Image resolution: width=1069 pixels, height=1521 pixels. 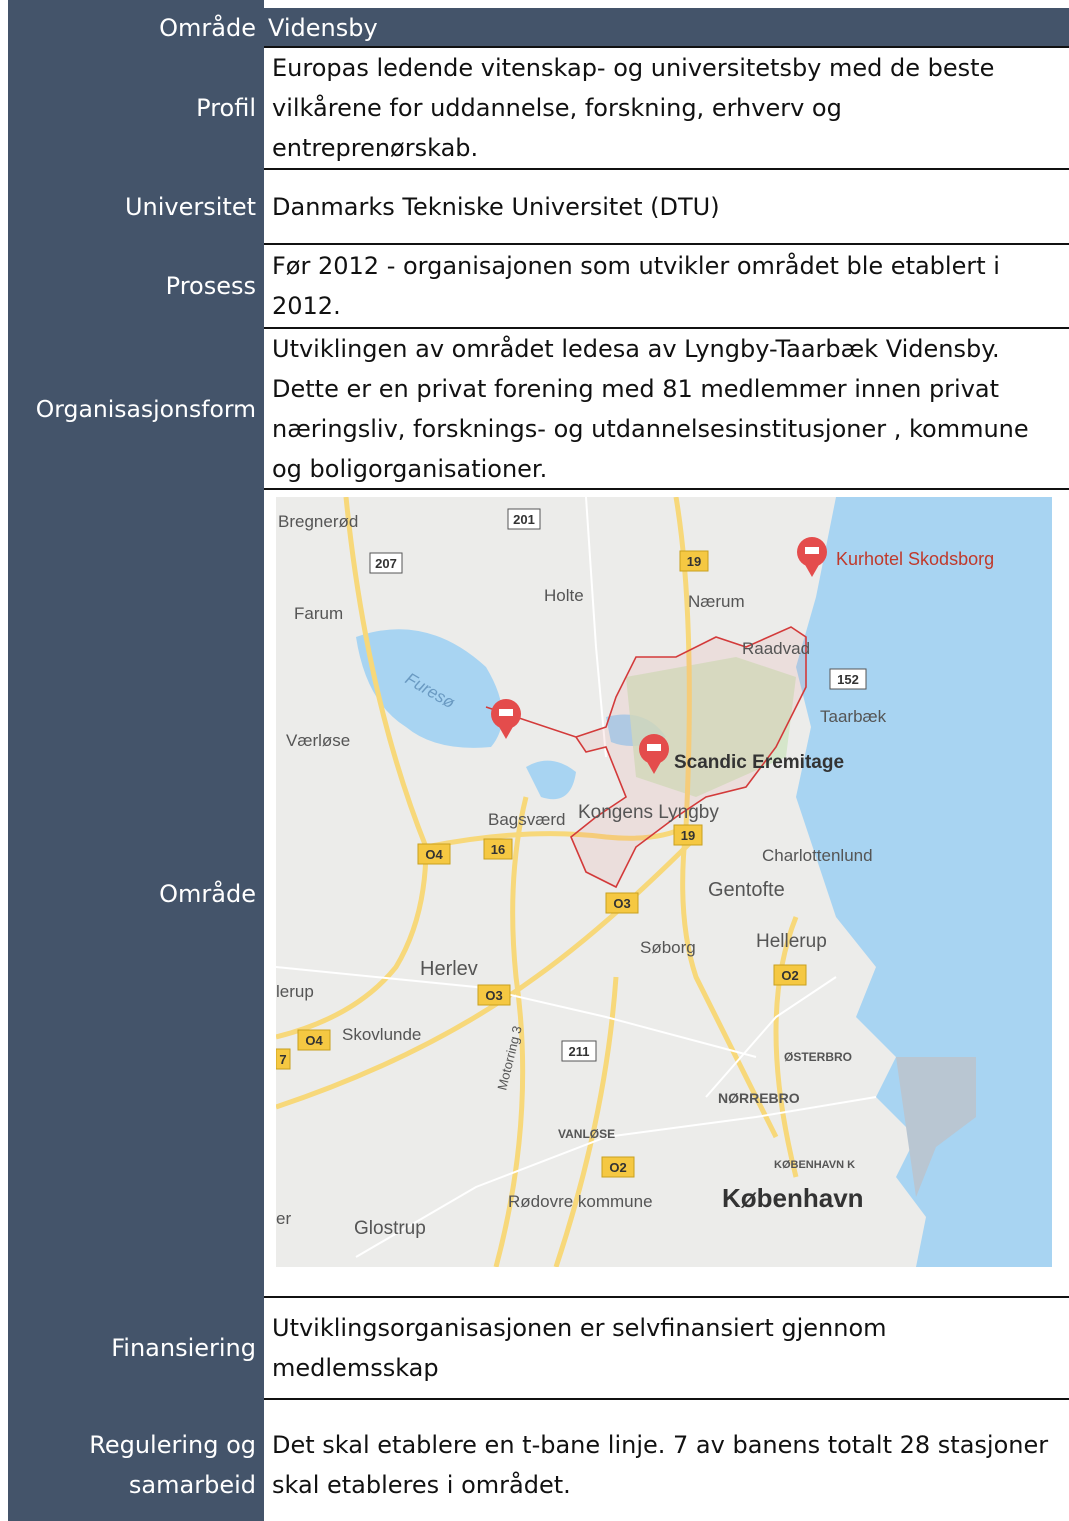 What do you see at coordinates (318, 613) in the screenshot?
I see `label-farum: Farum` at bounding box center [318, 613].